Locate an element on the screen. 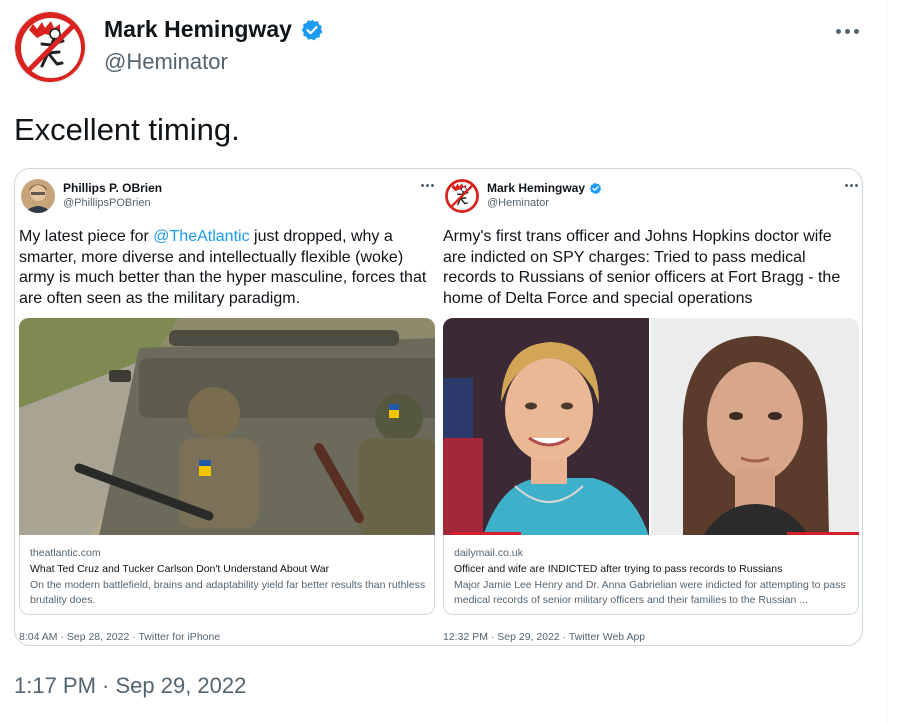 The image size is (899, 722). quoted-author-handle-left: @PhillipsPOBrien is located at coordinates (107, 203).